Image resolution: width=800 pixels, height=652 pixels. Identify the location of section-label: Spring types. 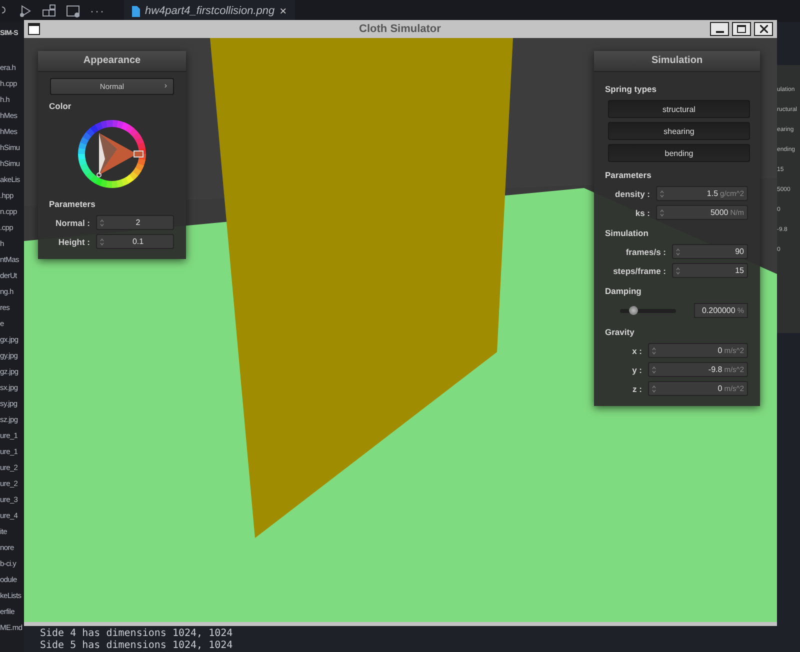
(631, 89).